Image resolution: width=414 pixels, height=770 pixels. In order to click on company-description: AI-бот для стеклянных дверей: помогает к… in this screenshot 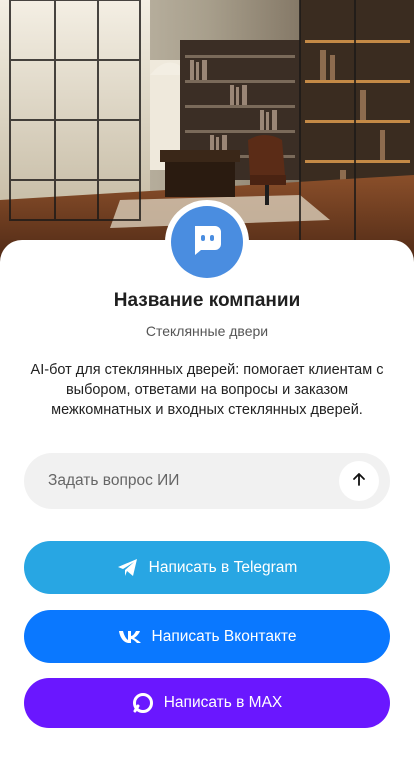, I will do `click(207, 390)`.